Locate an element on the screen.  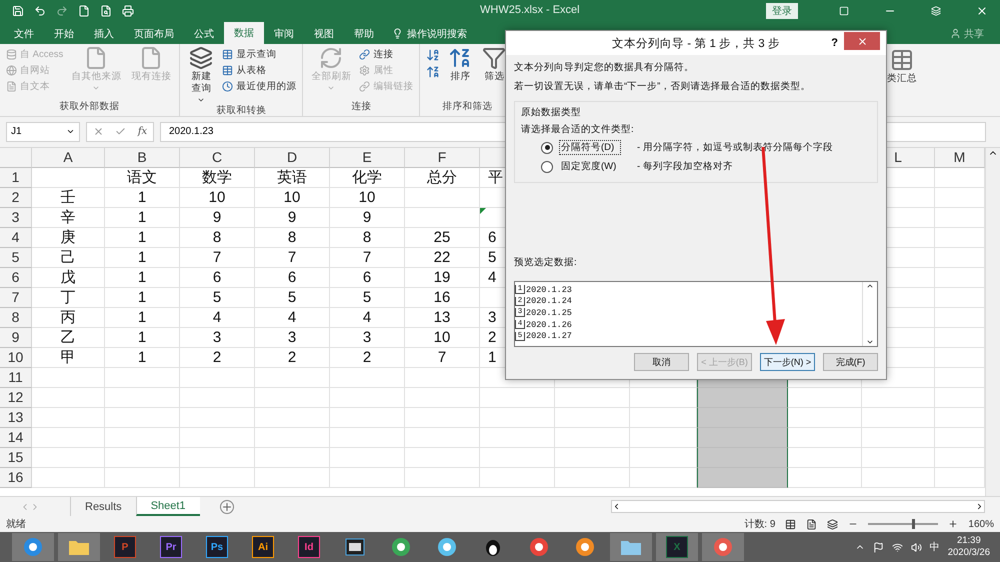
prompt-text: 请选择最合适的文件类型: is located at coordinates (578, 129).